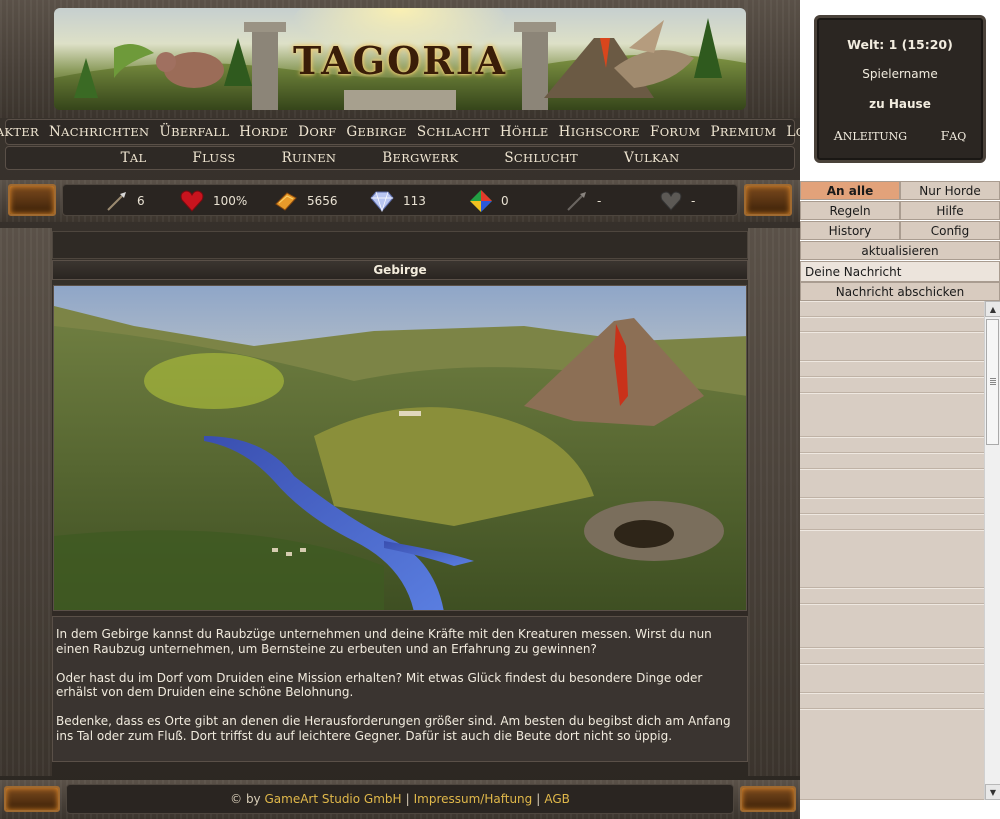 Image resolution: width=1000 pixels, height=819 pixels. I want to click on gold-value: 5656, so click(322, 201).